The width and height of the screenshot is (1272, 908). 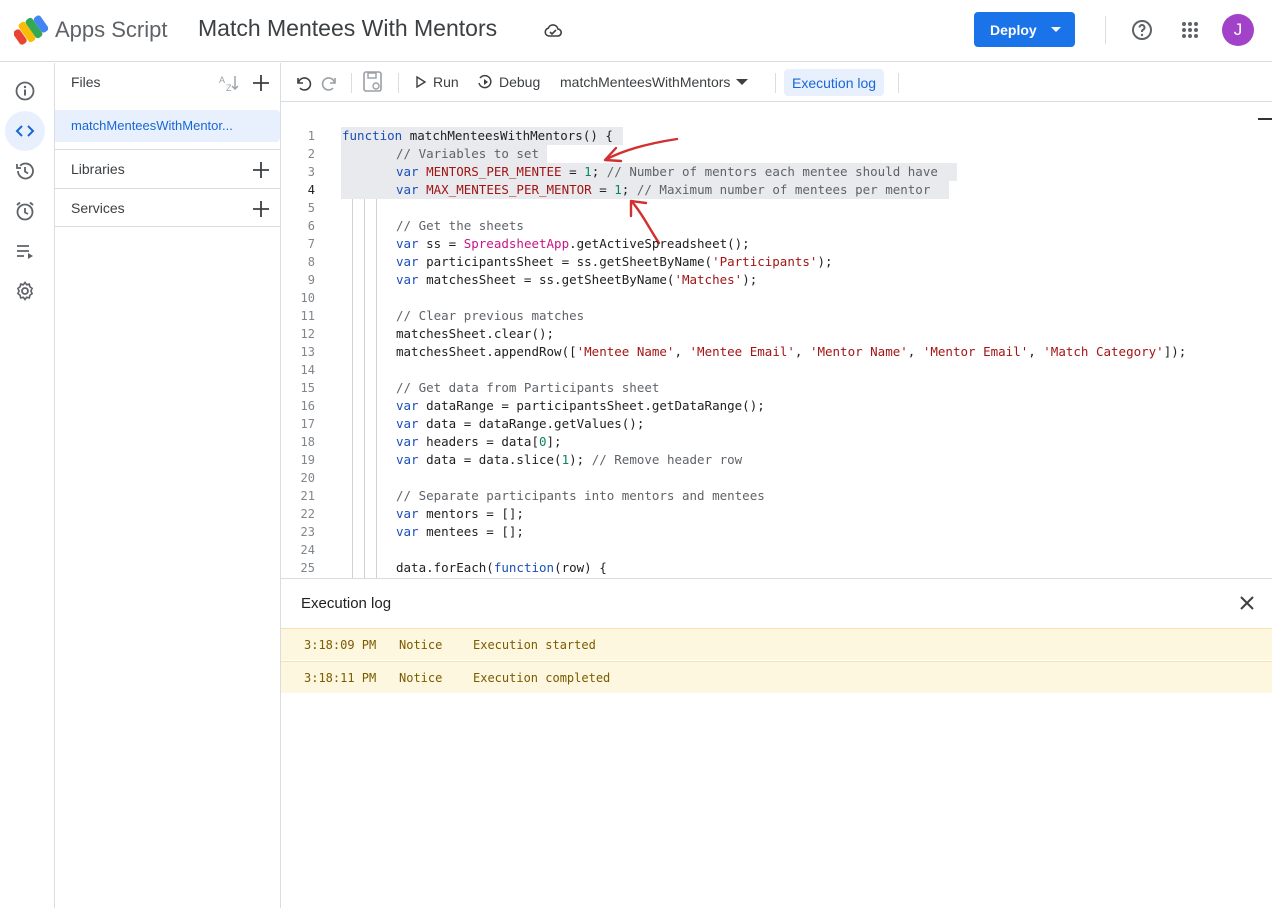 What do you see at coordinates (307, 298) in the screenshot?
I see `line-number: 10` at bounding box center [307, 298].